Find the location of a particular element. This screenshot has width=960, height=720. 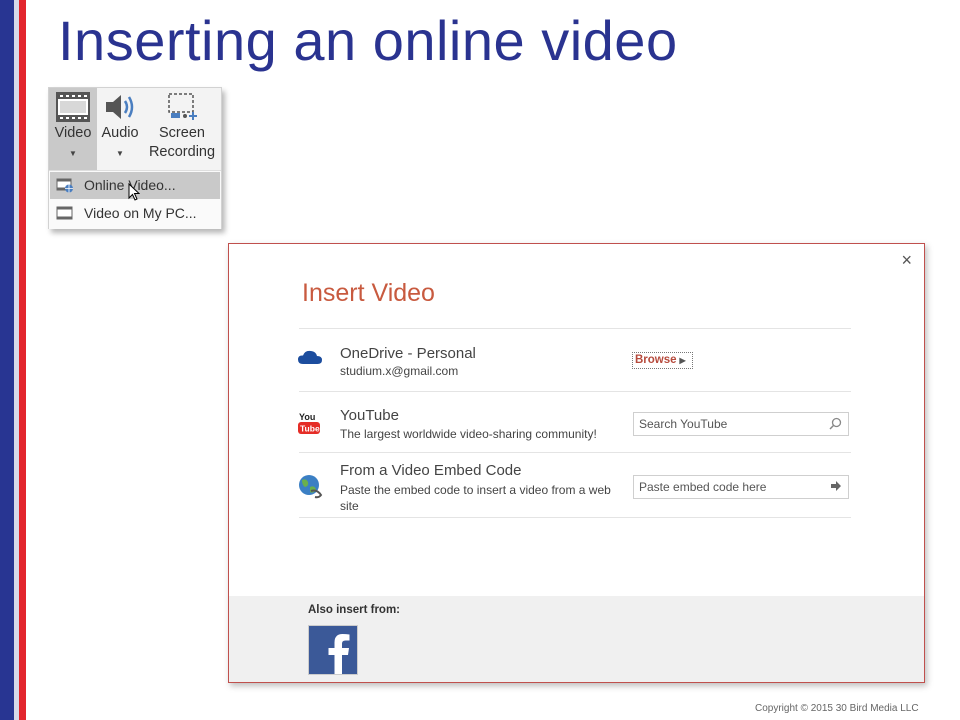

browse-link: Browse ▶ is located at coordinates (662, 360).